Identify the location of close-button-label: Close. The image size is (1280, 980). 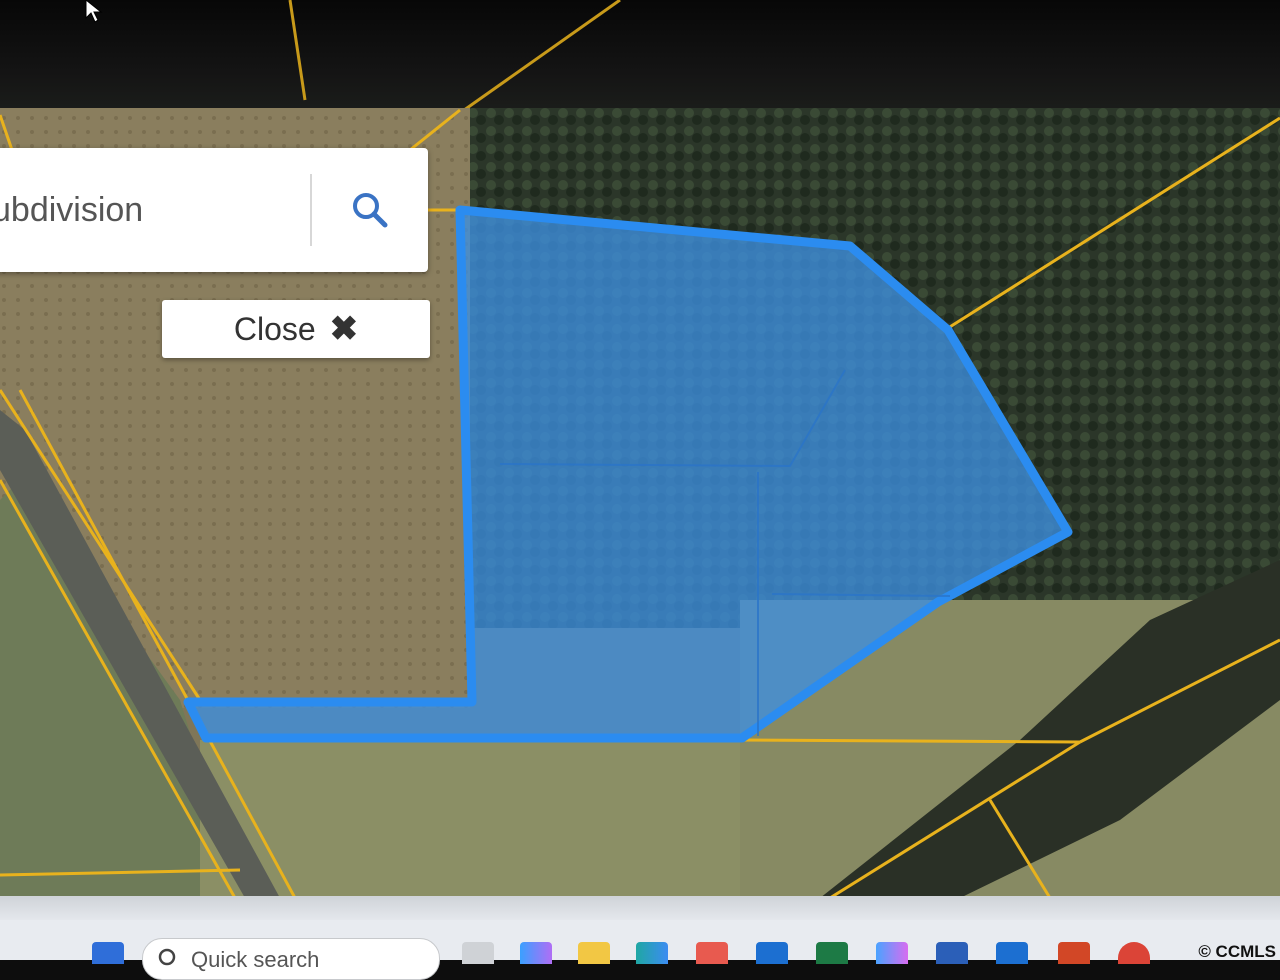
(274, 328).